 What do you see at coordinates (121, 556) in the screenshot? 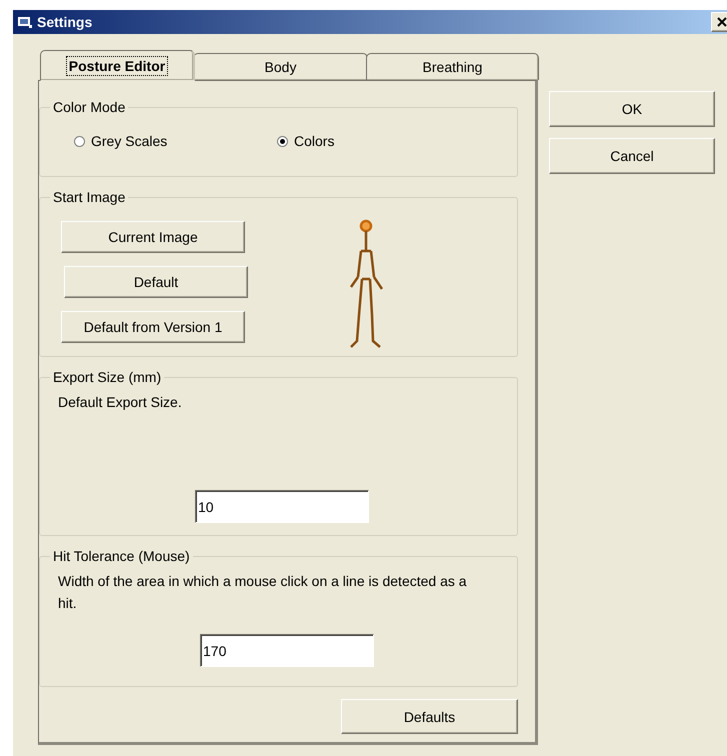
I see `group-title: Hit Tolerance (Mouse)` at bounding box center [121, 556].